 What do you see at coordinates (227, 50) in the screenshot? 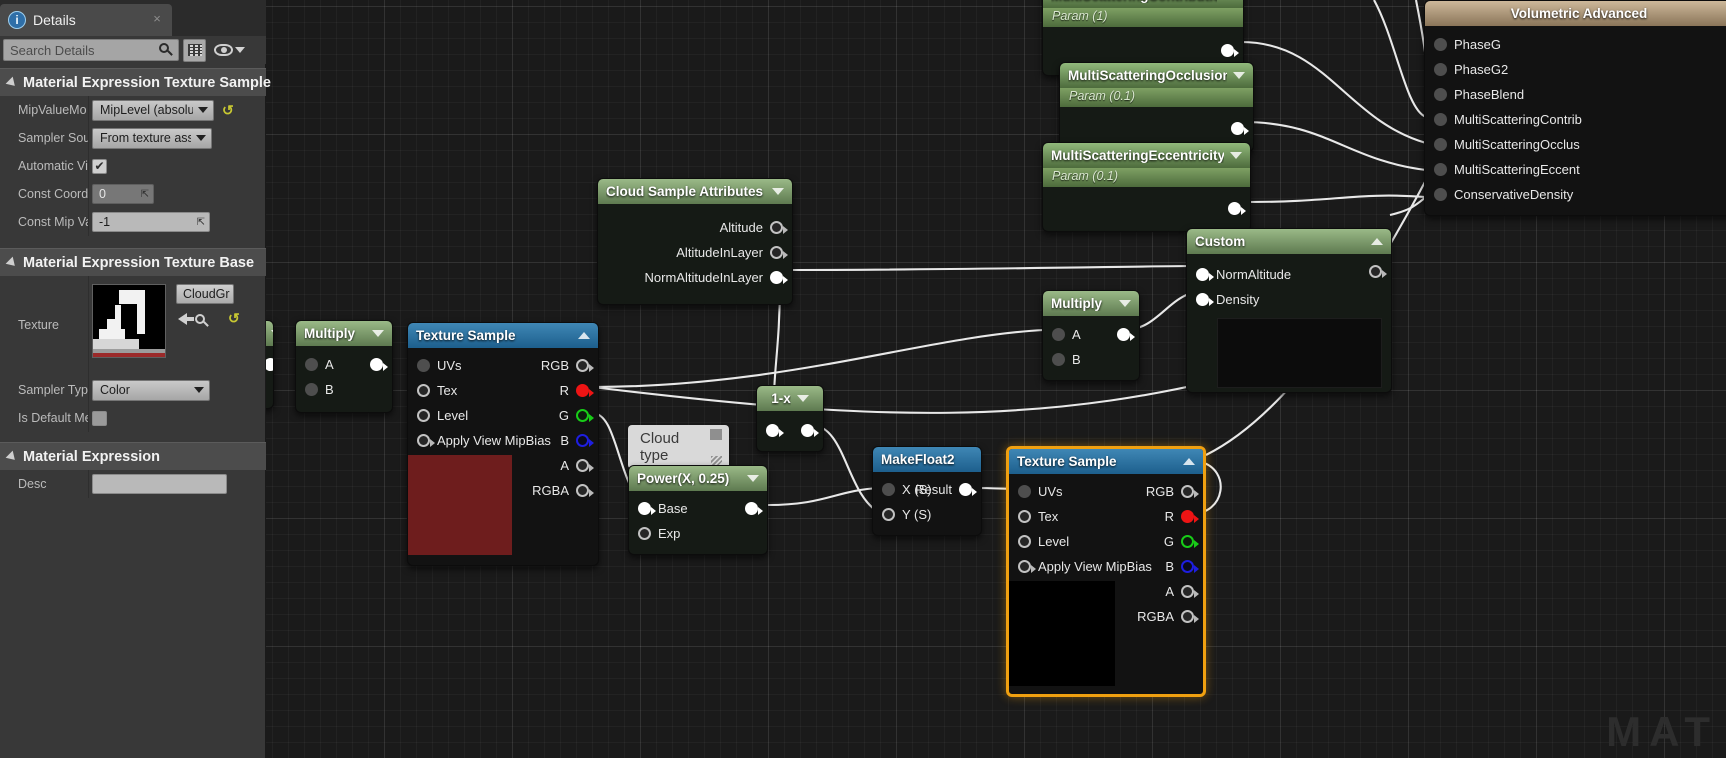
I see `visibility-dropdown-button` at bounding box center [227, 50].